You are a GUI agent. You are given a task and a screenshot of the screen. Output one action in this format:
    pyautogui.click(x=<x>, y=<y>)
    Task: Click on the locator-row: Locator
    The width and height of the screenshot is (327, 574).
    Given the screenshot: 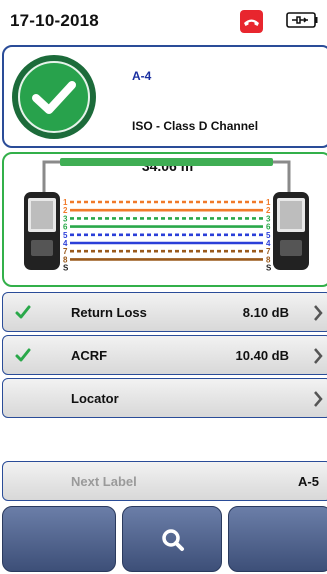 What is the action you would take?
    pyautogui.click(x=164, y=398)
    